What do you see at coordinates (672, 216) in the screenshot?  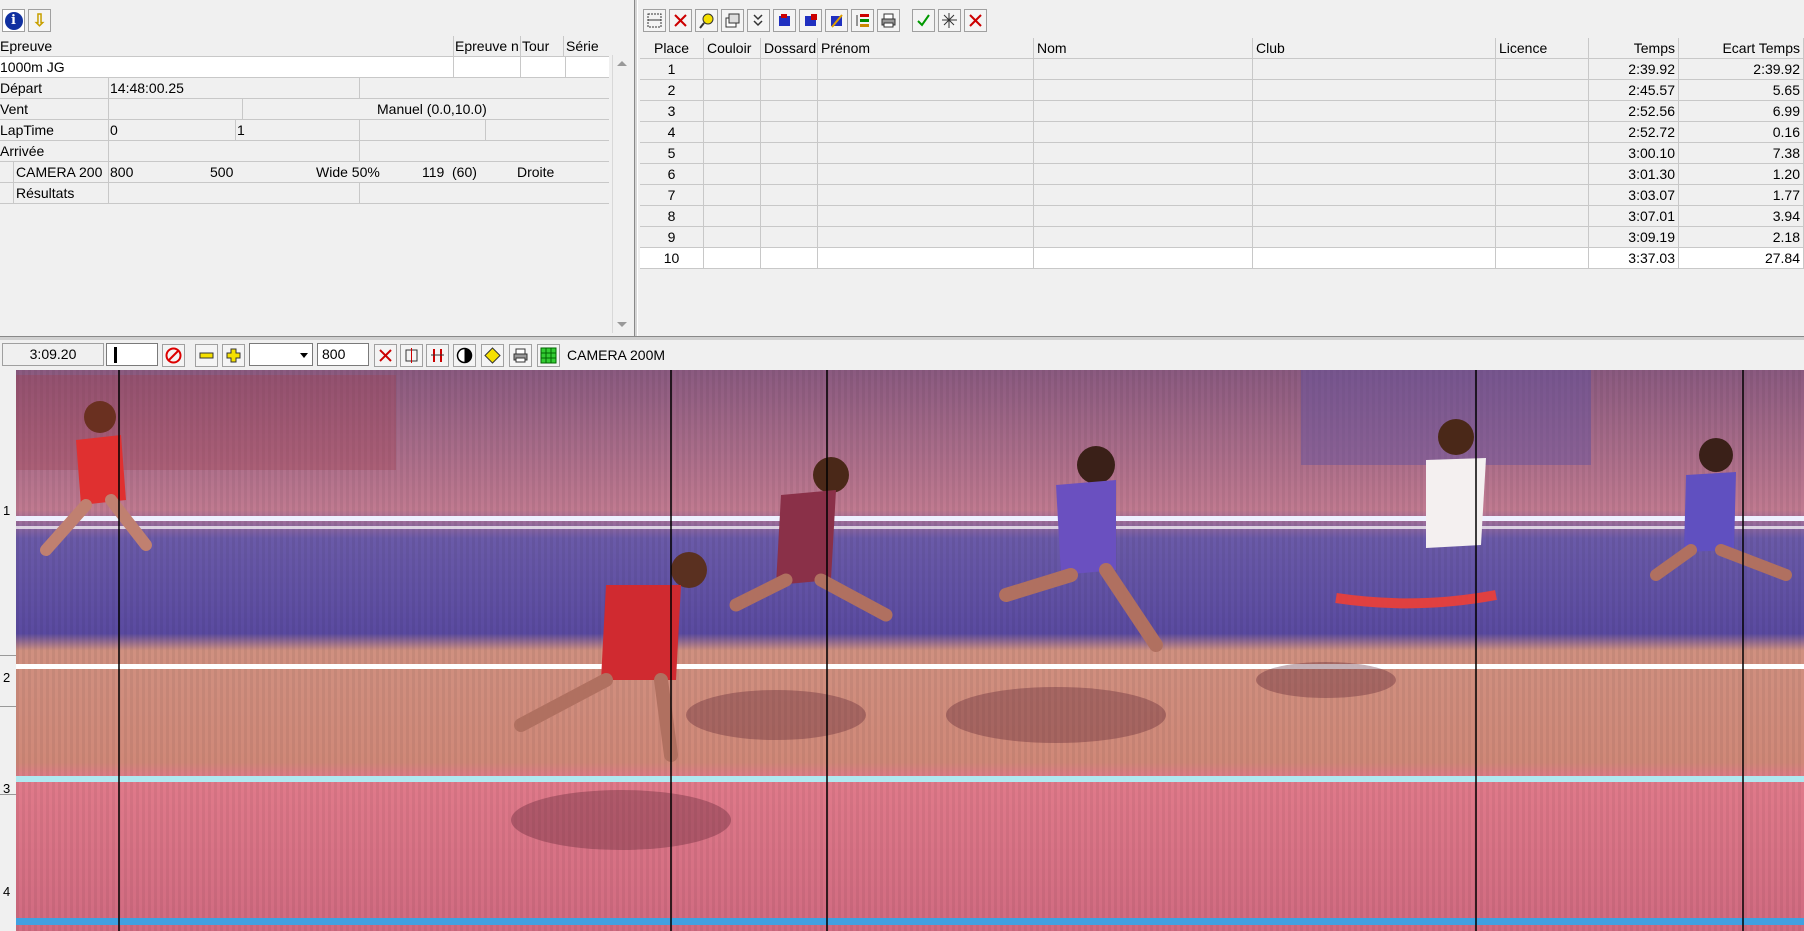 I see `table-row: 8` at bounding box center [672, 216].